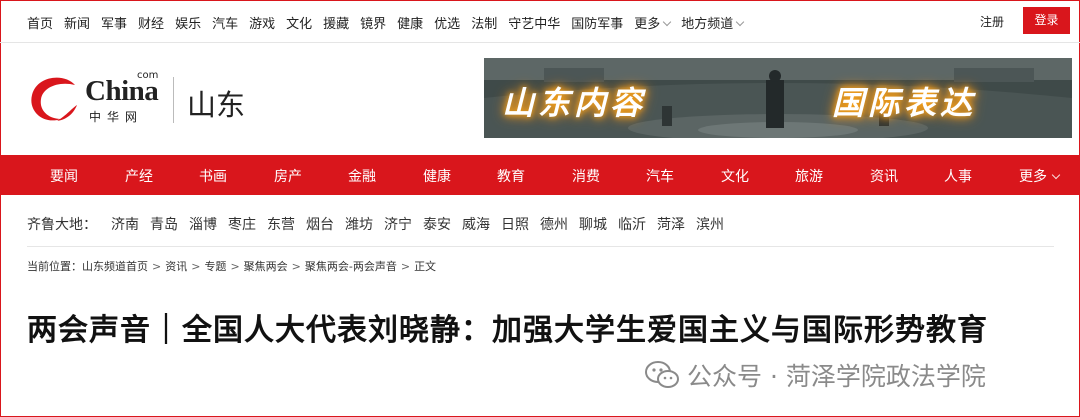 This screenshot has width=1080, height=417. I want to click on top-nav-item: 健康, so click(410, 22).